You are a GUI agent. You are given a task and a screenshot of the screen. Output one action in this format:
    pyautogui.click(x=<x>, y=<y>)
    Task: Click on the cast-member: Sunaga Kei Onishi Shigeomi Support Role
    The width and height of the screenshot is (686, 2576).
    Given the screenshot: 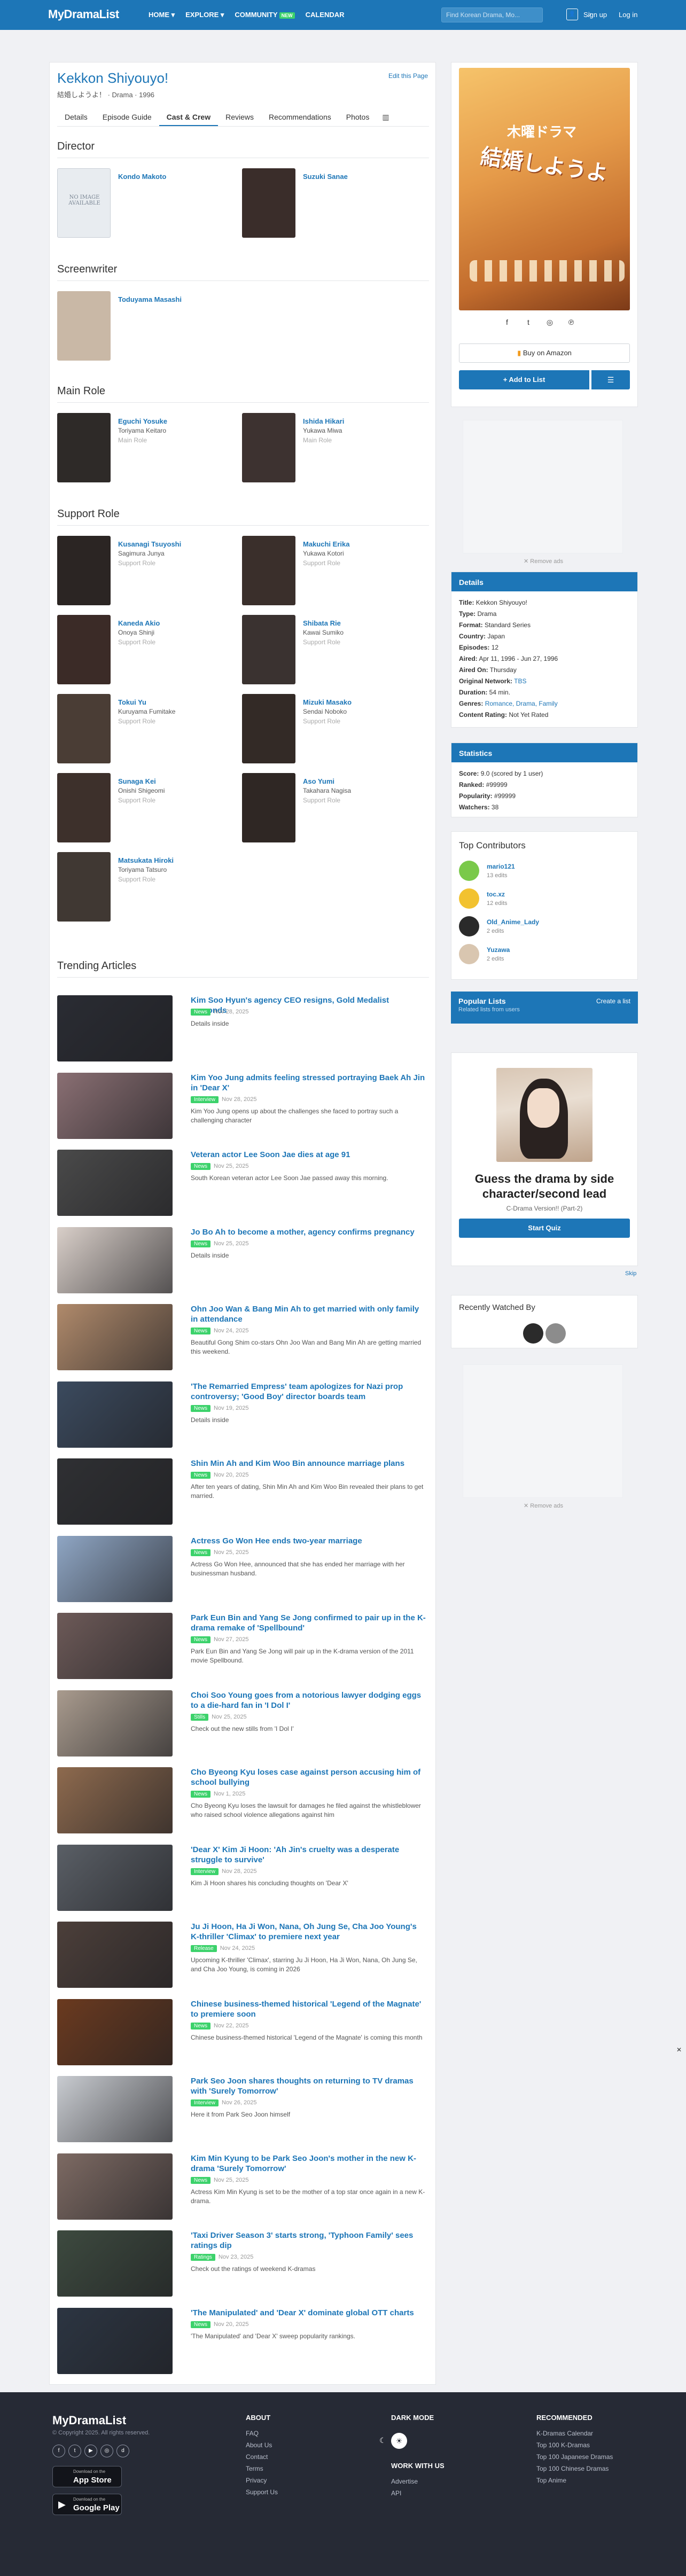 What is the action you would take?
    pyautogui.click(x=148, y=810)
    